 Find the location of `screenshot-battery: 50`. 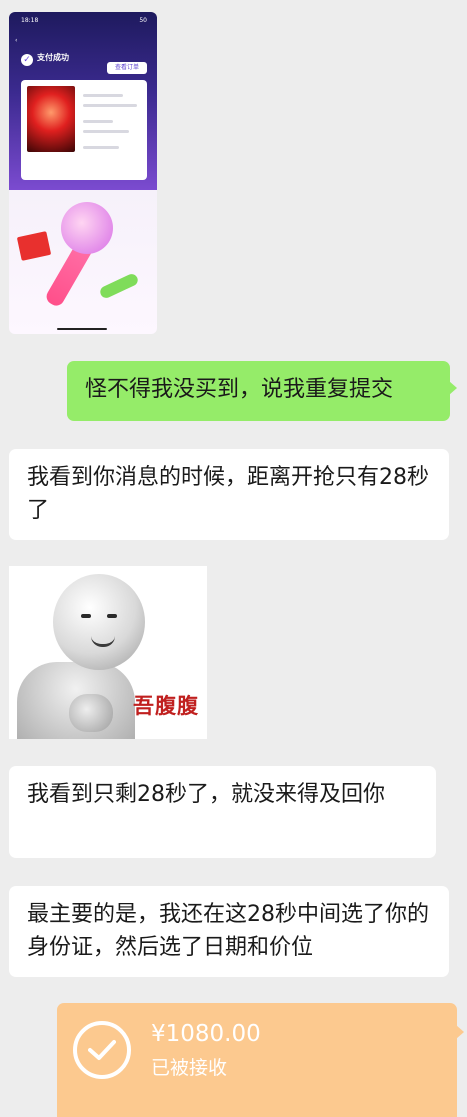

screenshot-battery: 50 is located at coordinates (143, 20).